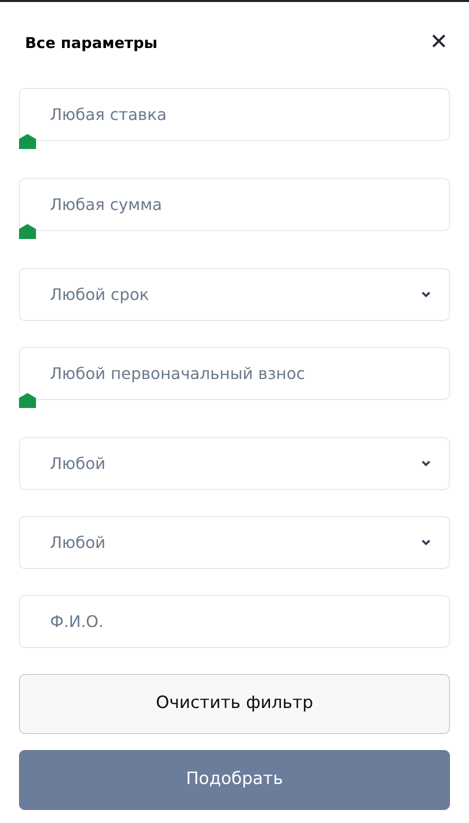 This screenshot has height=823, width=469. What do you see at coordinates (234, 704) in the screenshot?
I see `clear-filter-button: Очистить фильтр` at bounding box center [234, 704].